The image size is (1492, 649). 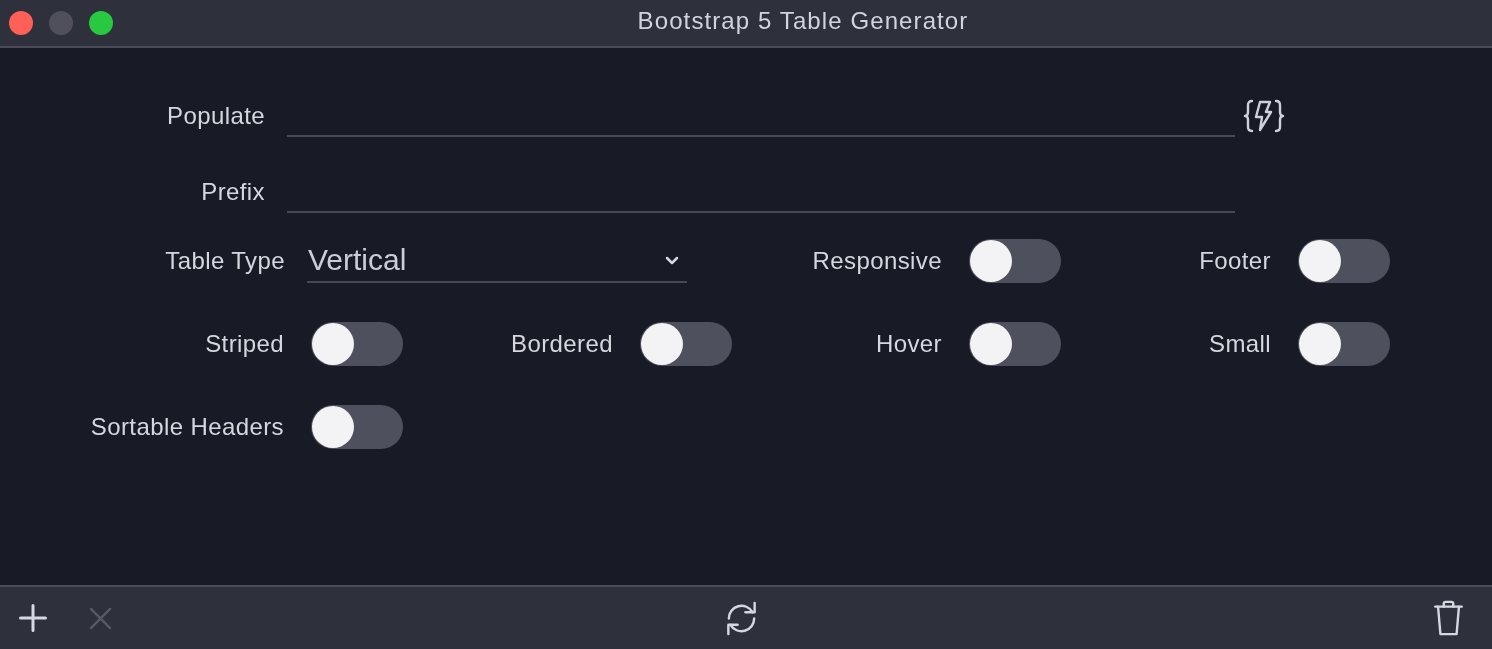 I want to click on option-label: Small, so click(x=1240, y=344).